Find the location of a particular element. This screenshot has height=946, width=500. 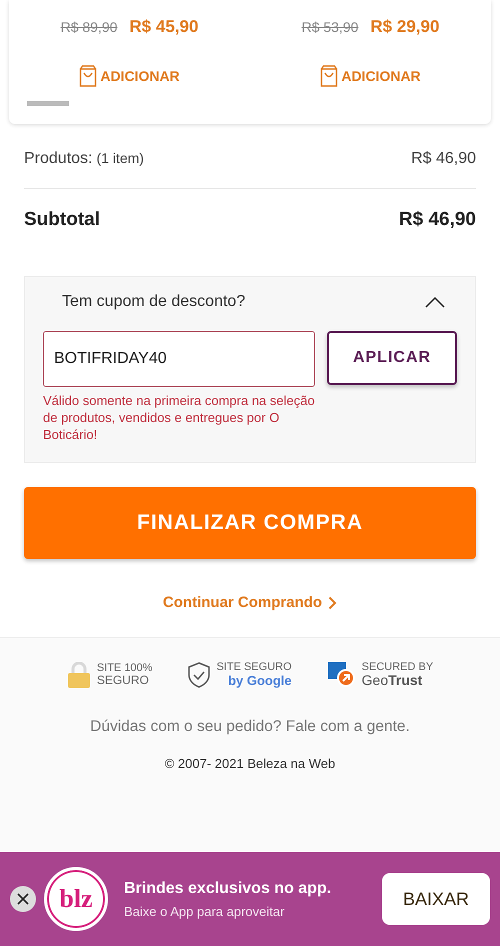

chevron-icon is located at coordinates (435, 302).